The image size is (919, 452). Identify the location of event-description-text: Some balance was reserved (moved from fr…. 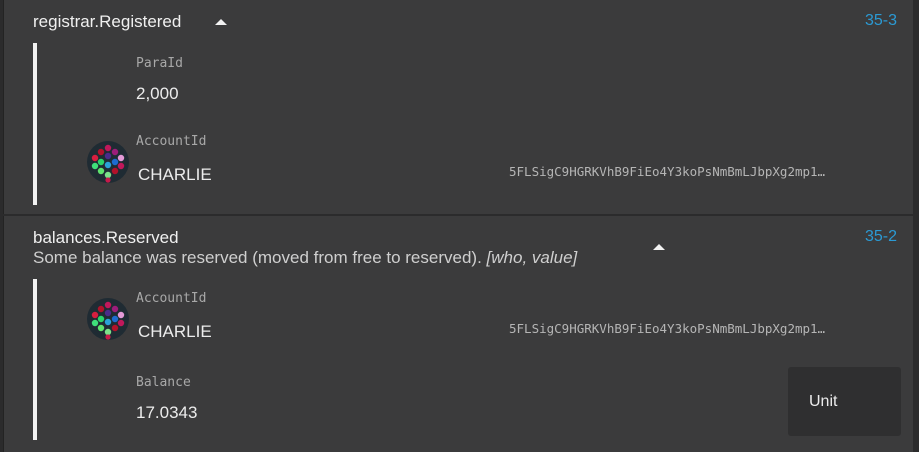
(257, 257).